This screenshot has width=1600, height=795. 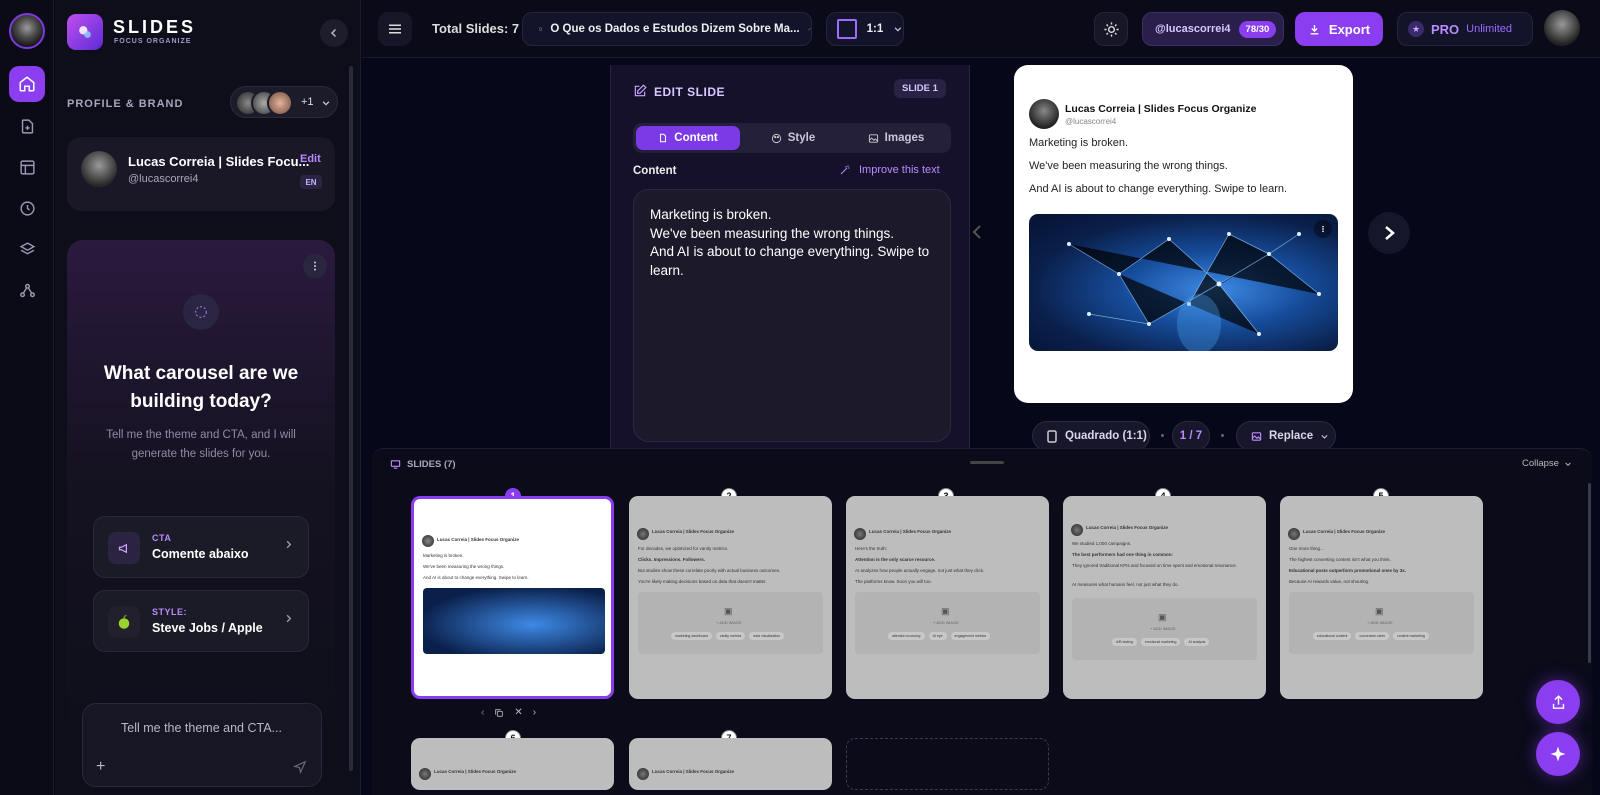 What do you see at coordinates (1339, 29) in the screenshot?
I see `export-button: Export` at bounding box center [1339, 29].